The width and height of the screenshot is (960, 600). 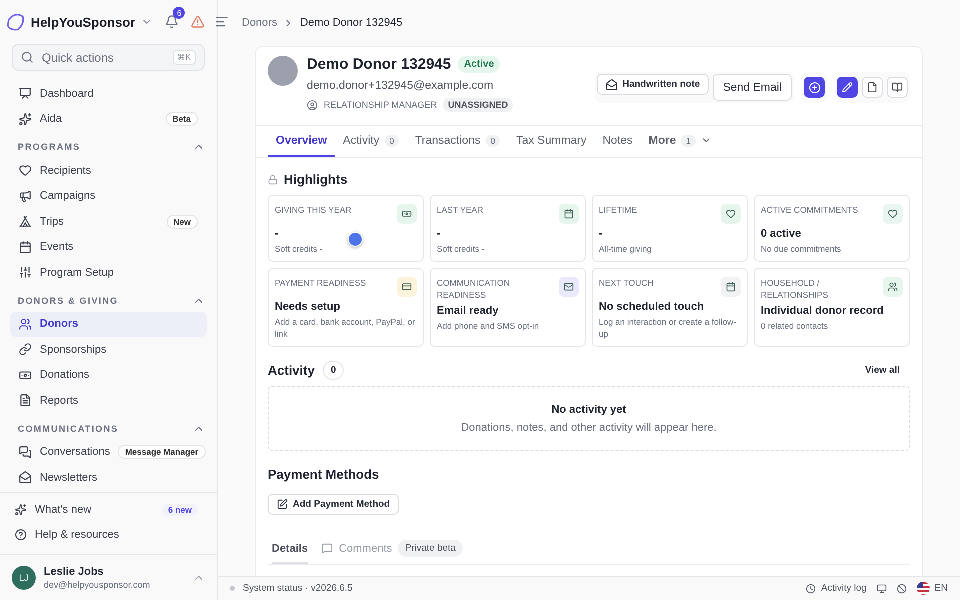 What do you see at coordinates (688, 140) in the screenshot?
I see `tab-count: 1` at bounding box center [688, 140].